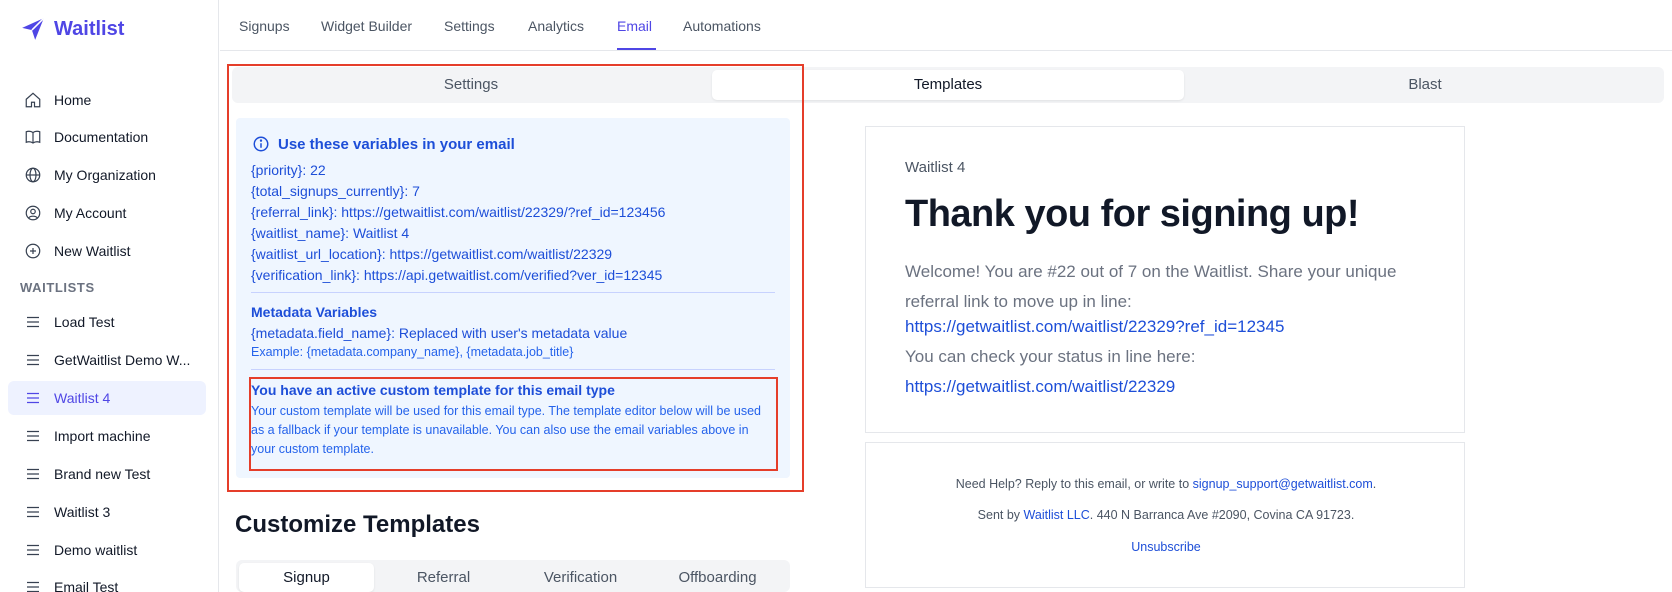 This screenshot has width=1672, height=592. I want to click on sidebar-item-my-organization: My Organization, so click(107, 175).